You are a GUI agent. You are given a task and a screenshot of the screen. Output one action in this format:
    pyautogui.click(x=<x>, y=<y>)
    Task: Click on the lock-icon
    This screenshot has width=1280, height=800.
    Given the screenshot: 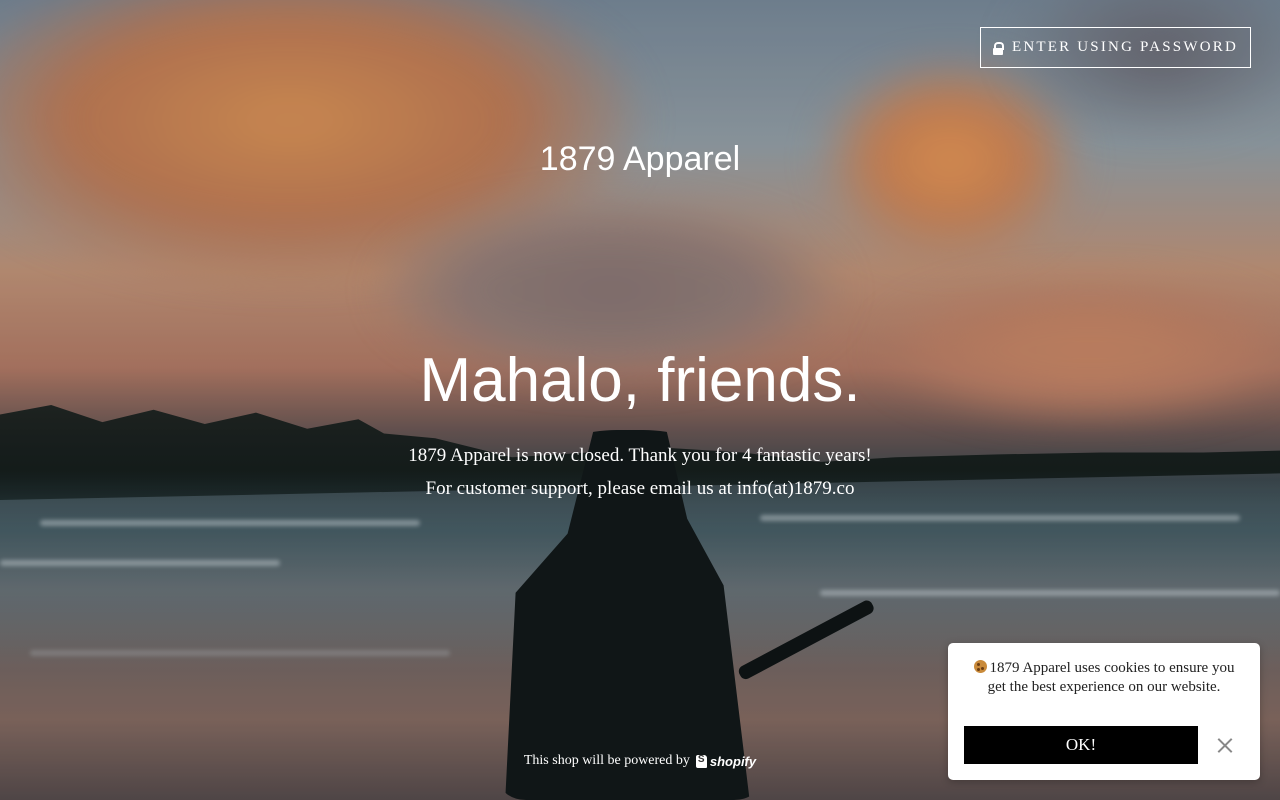 What is the action you would take?
    pyautogui.click(x=998, y=48)
    